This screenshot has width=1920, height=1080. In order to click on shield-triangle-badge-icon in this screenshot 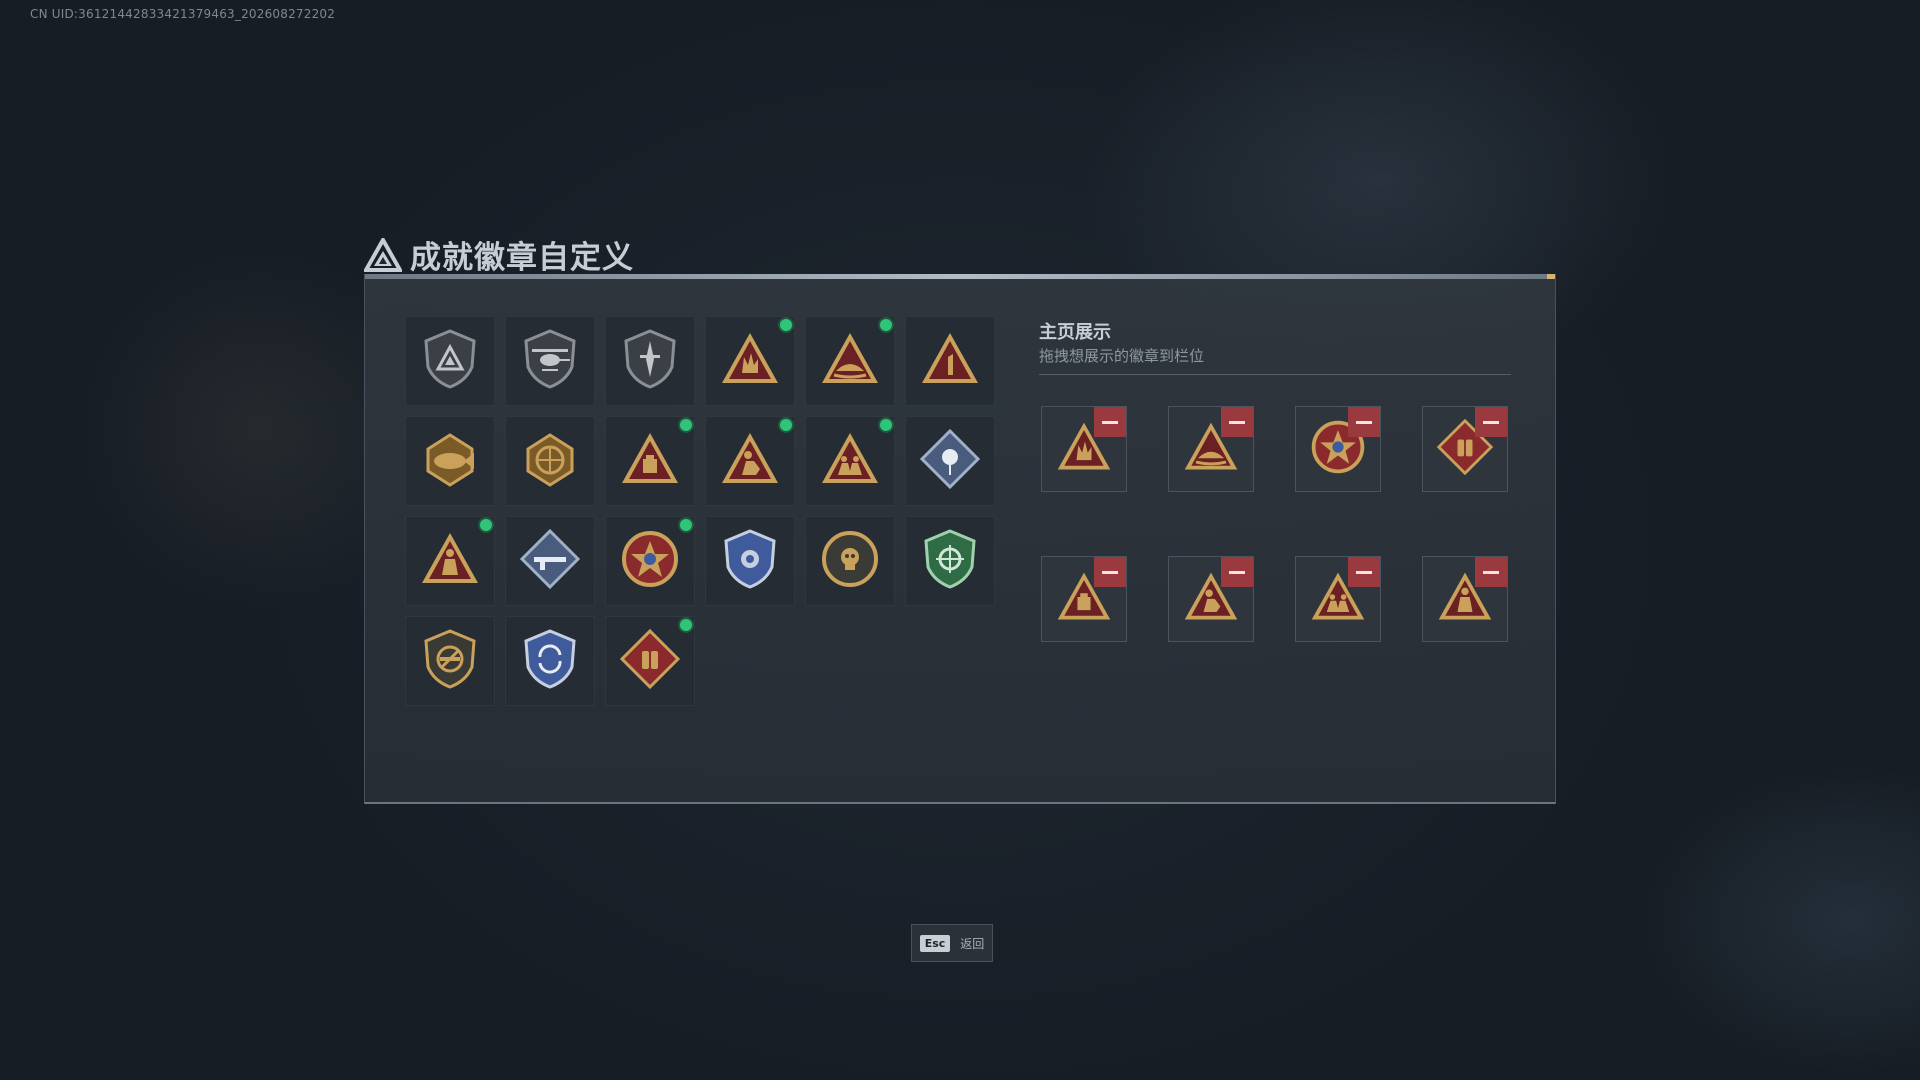, I will do `click(450, 361)`.